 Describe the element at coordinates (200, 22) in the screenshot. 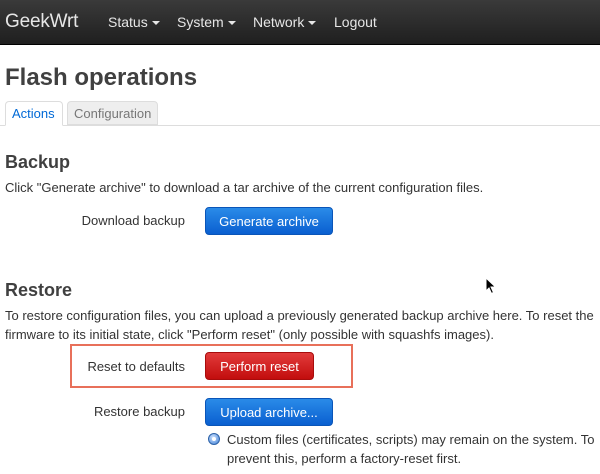

I see `nav-system-label: System` at that location.